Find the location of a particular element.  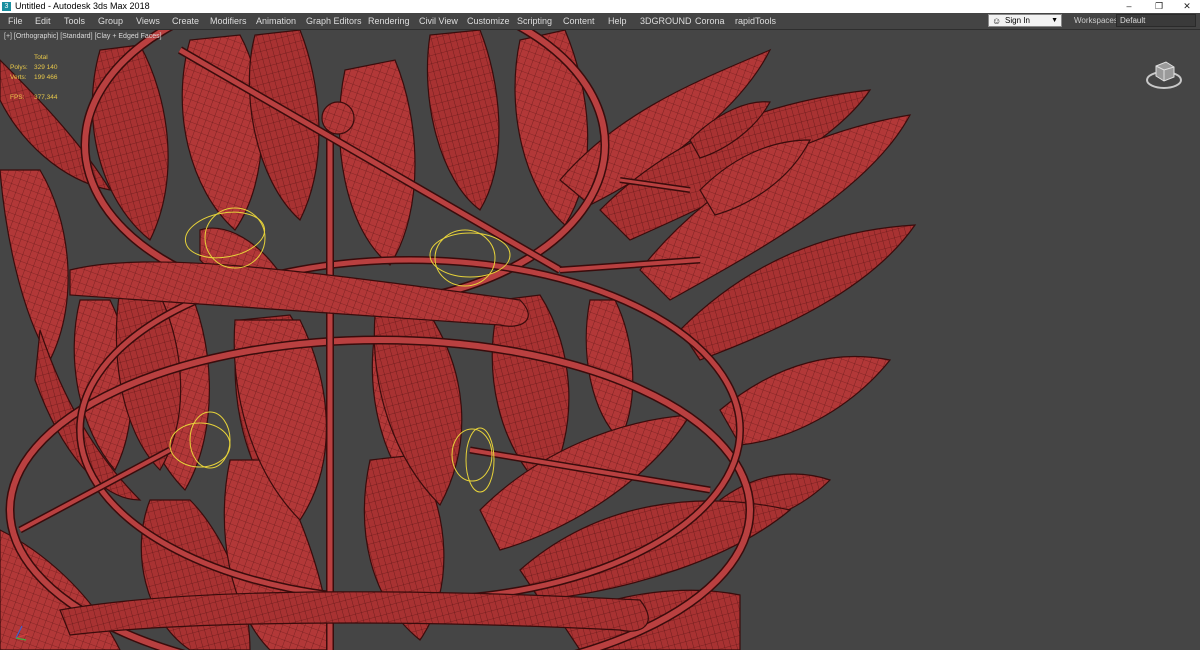

chevron-down-icon: ▼ is located at coordinates (1054, 20).